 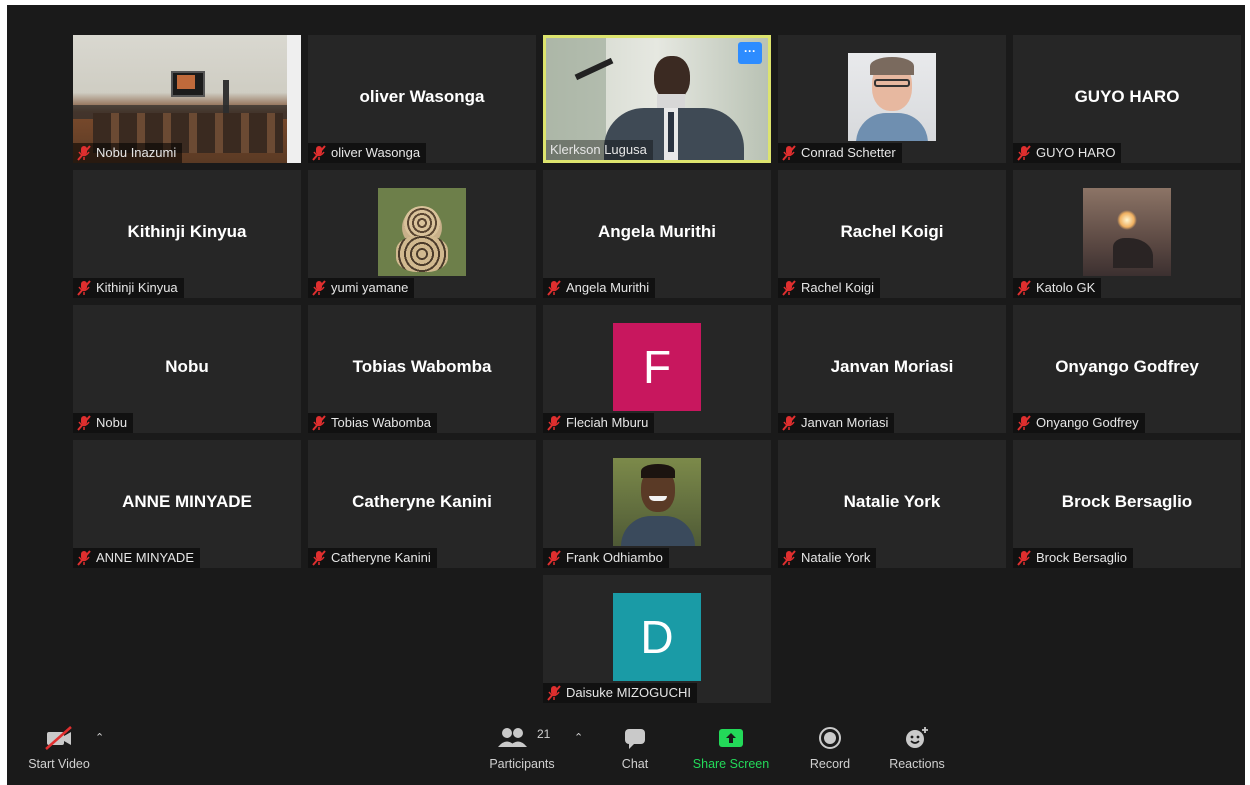 What do you see at coordinates (836, 557) in the screenshot?
I see `participant-name: Natalie York` at bounding box center [836, 557].